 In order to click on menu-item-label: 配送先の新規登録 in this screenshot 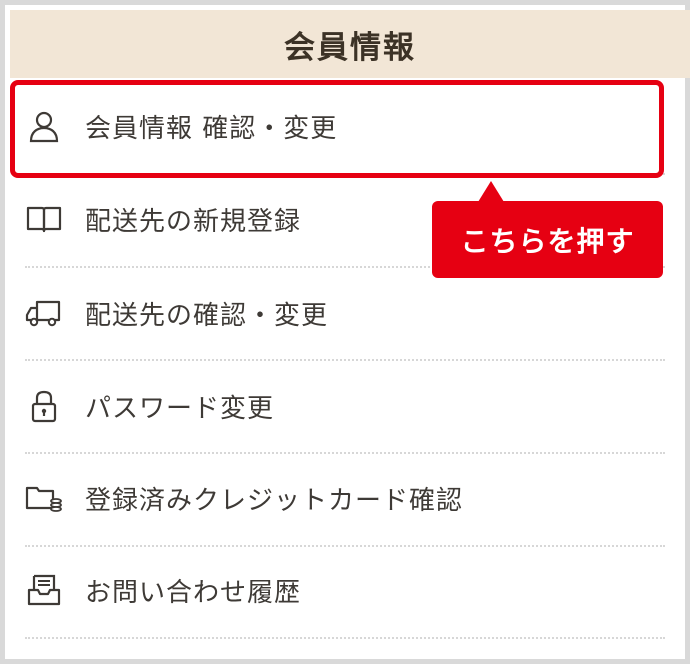, I will do `click(193, 221)`.